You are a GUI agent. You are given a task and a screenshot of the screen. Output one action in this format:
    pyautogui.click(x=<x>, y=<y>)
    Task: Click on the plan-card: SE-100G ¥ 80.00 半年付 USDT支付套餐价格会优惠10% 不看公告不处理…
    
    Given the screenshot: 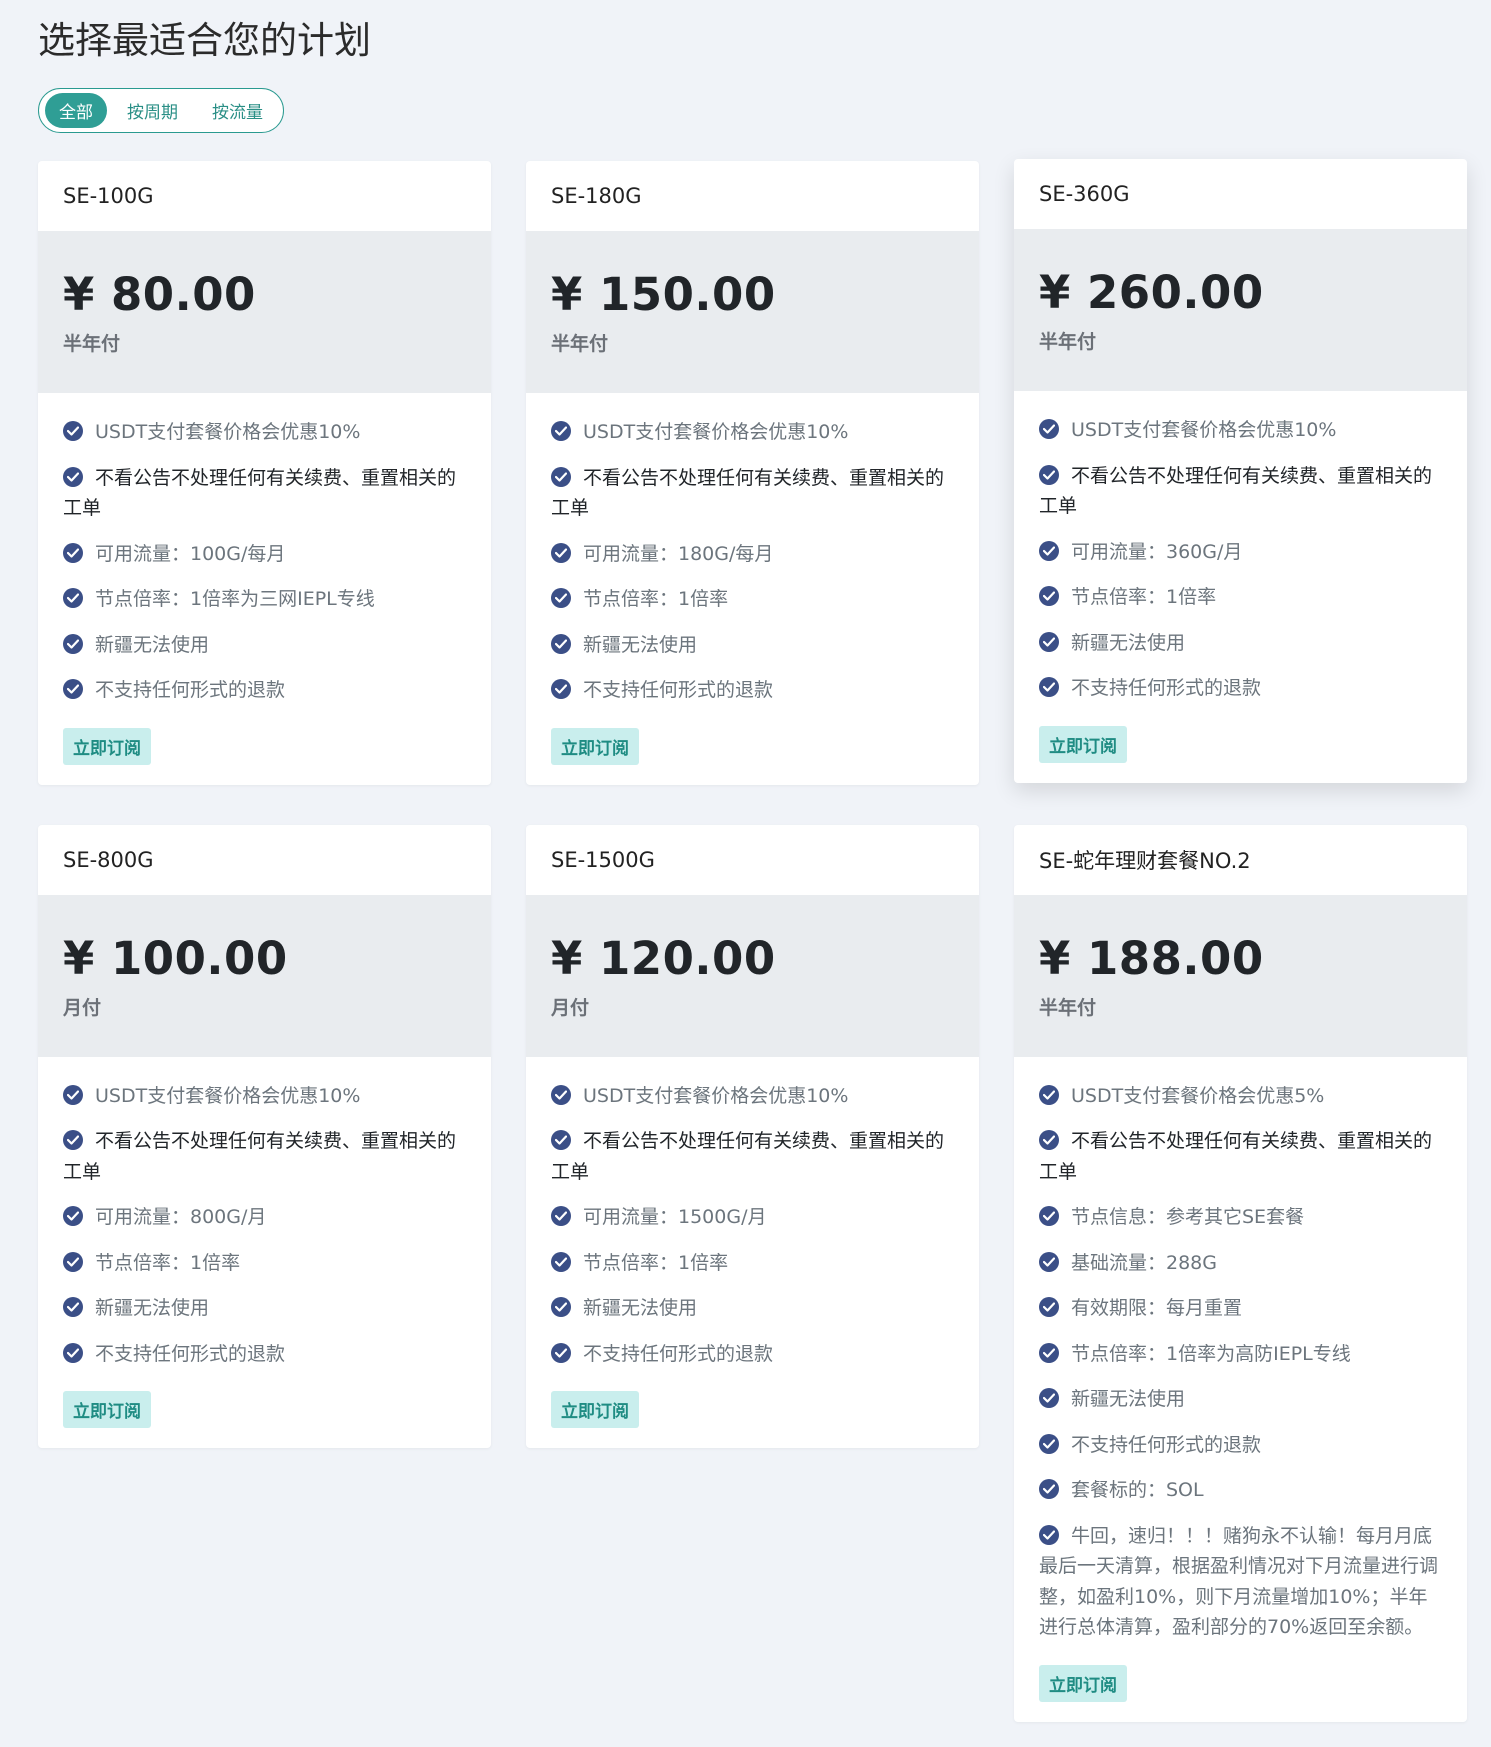 What is the action you would take?
    pyautogui.click(x=264, y=473)
    